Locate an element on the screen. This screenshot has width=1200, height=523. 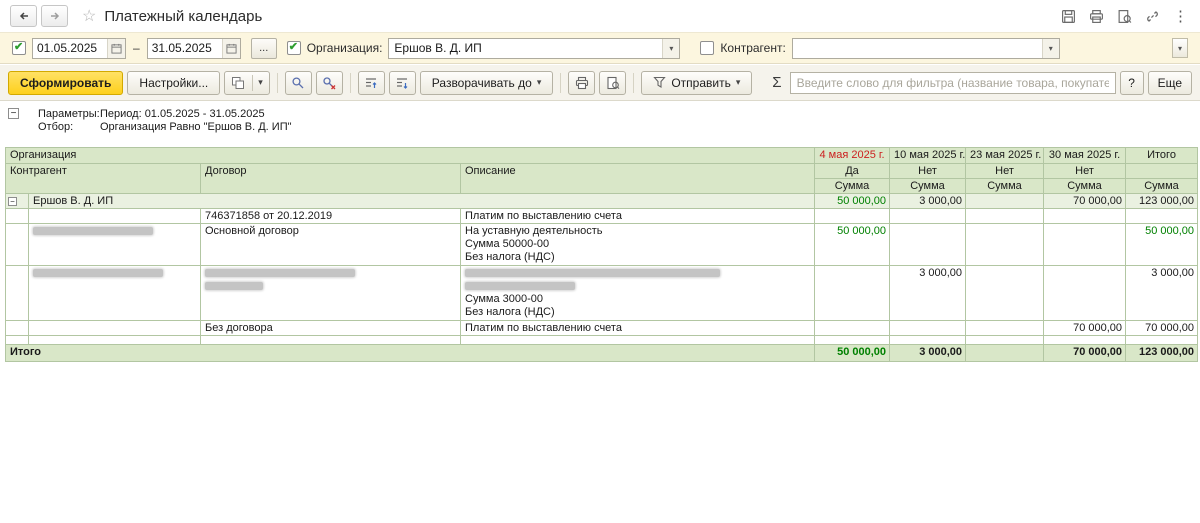
date-from-input is located at coordinates (70, 48).